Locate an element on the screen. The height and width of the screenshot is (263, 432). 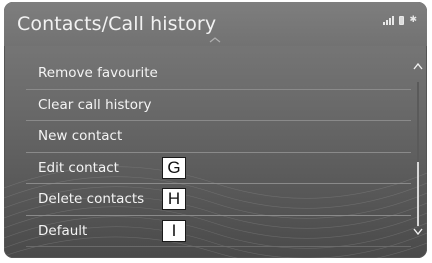
bluetooth-icon: ✱ is located at coordinates (413, 20).